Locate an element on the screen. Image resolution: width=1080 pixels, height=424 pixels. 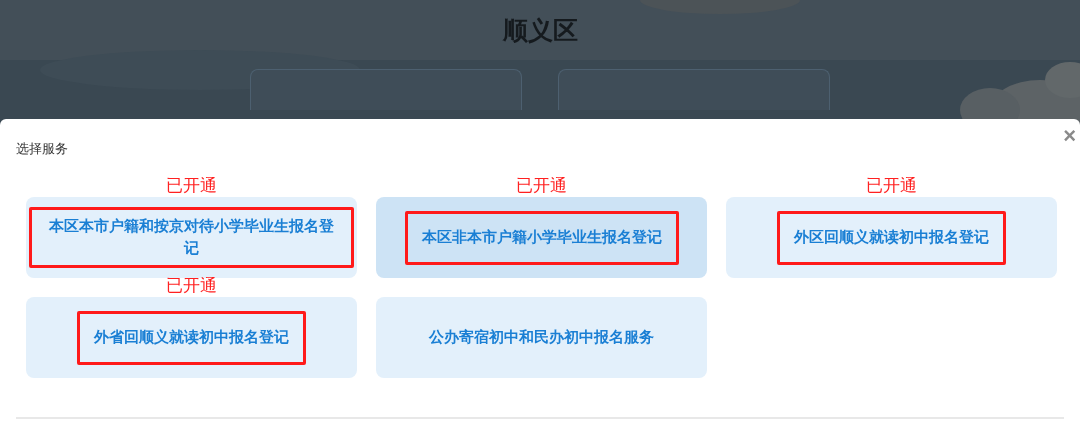
service-card: 公办寄宿初中和民办初中报名服务 is located at coordinates (541, 337).